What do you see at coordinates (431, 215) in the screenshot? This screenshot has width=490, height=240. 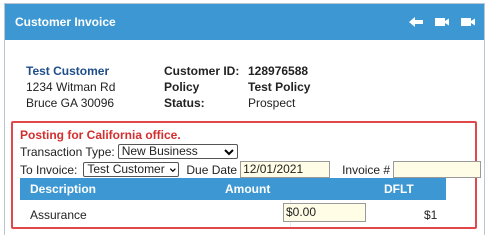 I see `row-dflt: $1` at bounding box center [431, 215].